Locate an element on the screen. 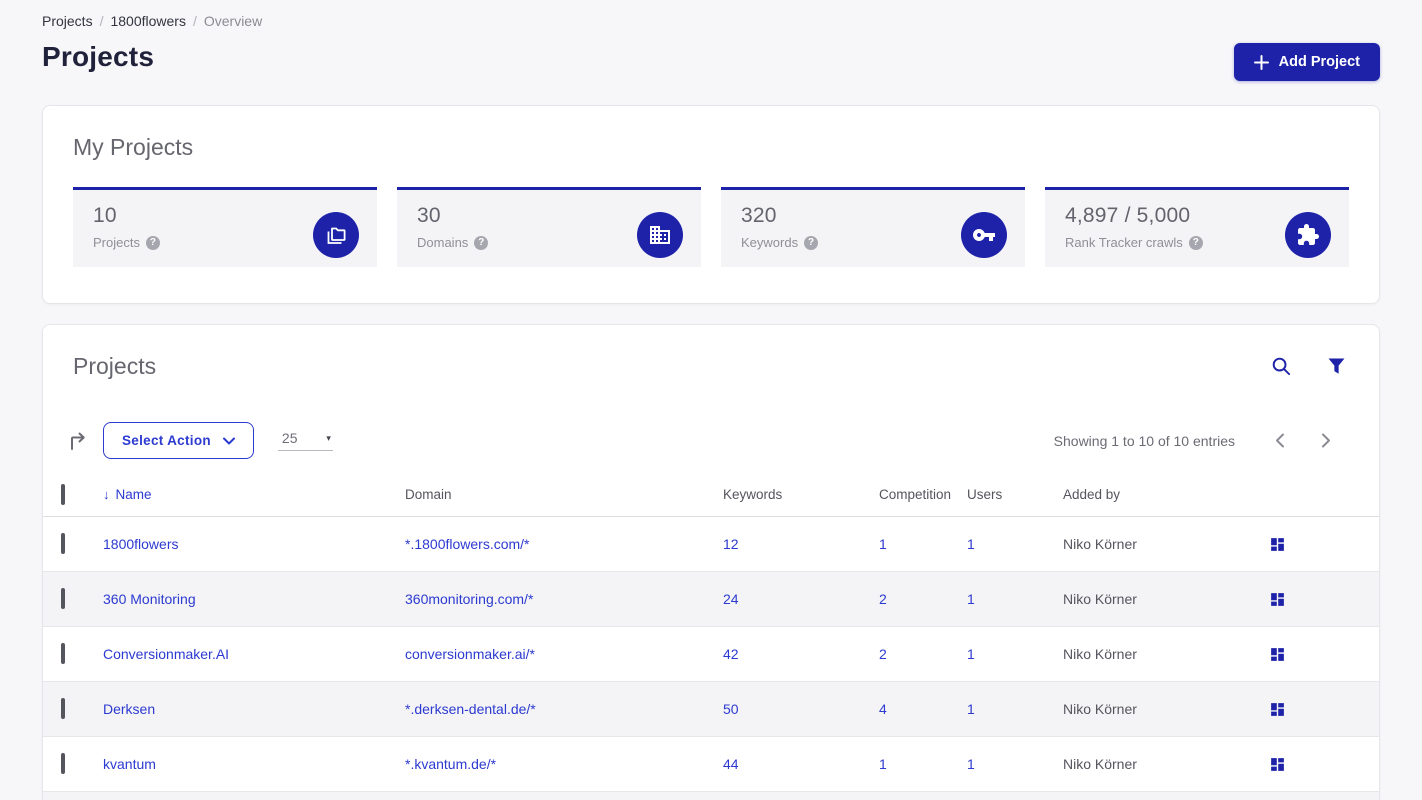 This screenshot has width=1422, height=800. project-name-link: kvantum is located at coordinates (254, 764).